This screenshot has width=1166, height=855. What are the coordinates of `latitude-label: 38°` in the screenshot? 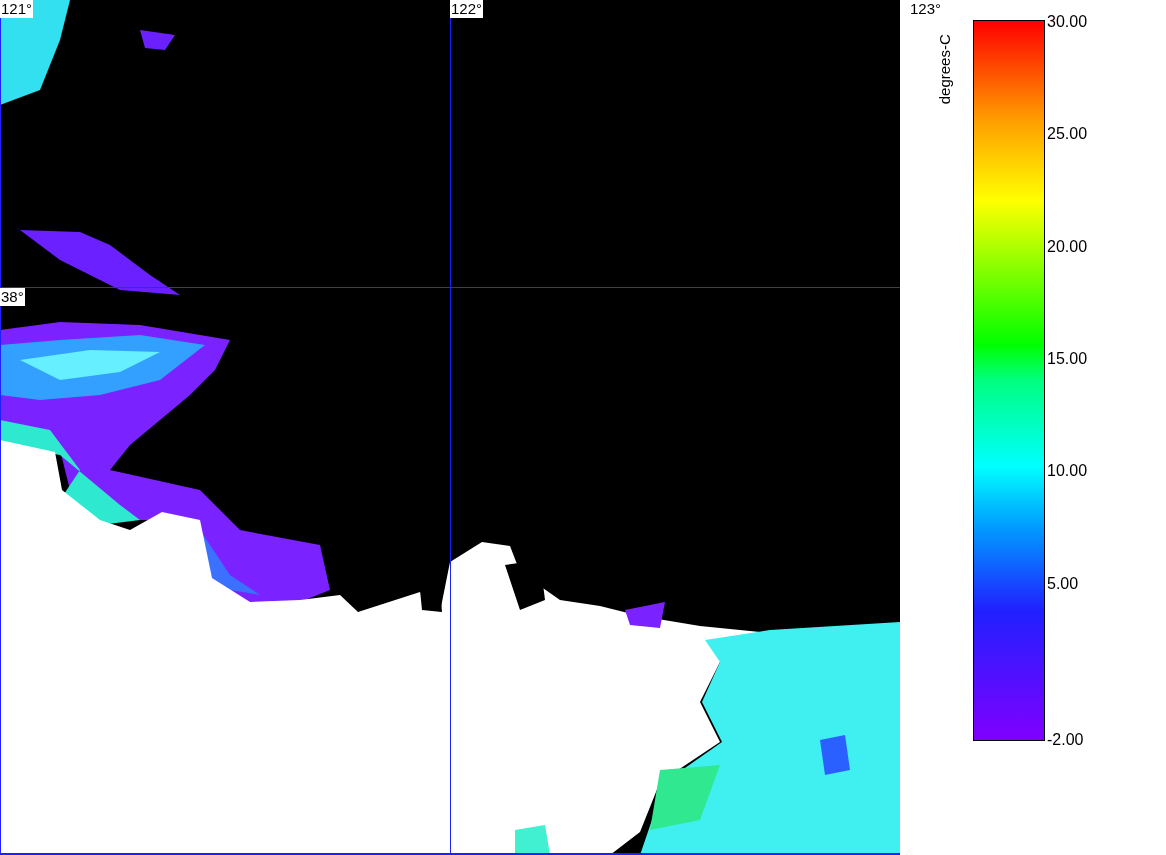 It's located at (12, 297).